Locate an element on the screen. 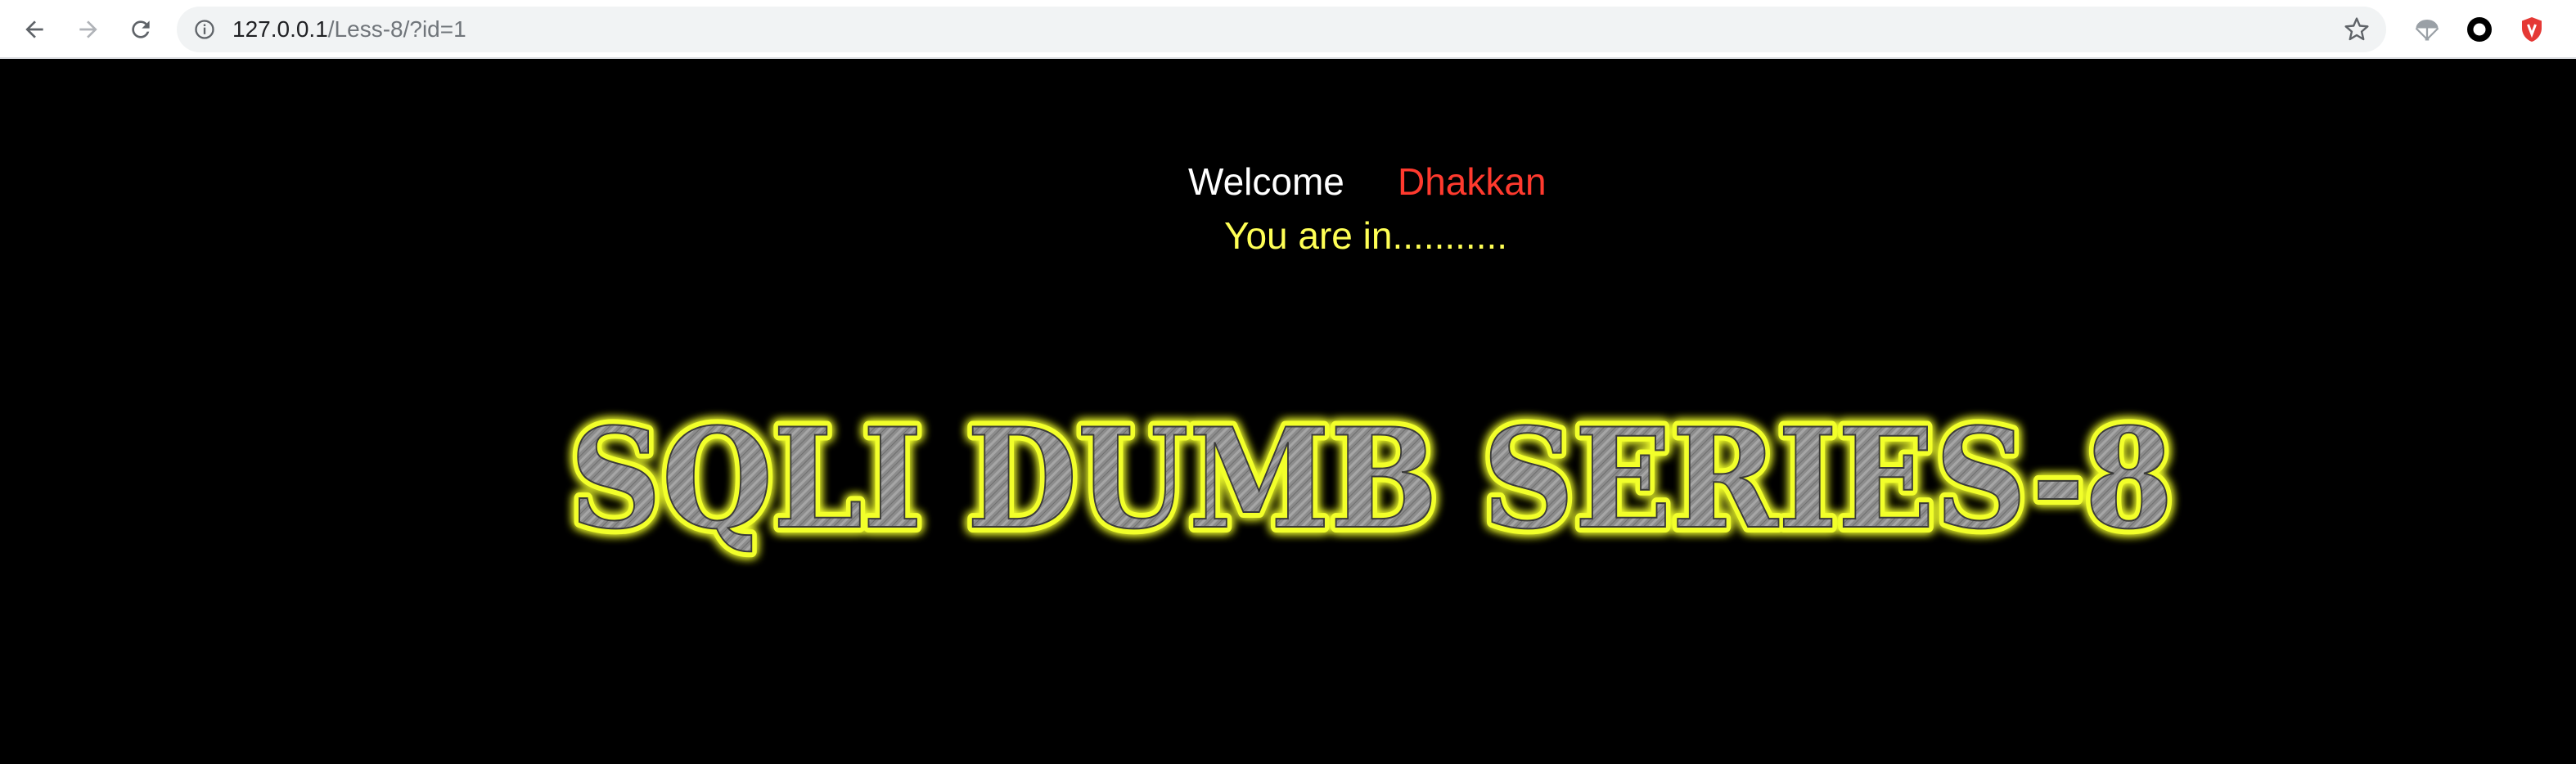 The height and width of the screenshot is (764, 2576). back-button is located at coordinates (34, 29).